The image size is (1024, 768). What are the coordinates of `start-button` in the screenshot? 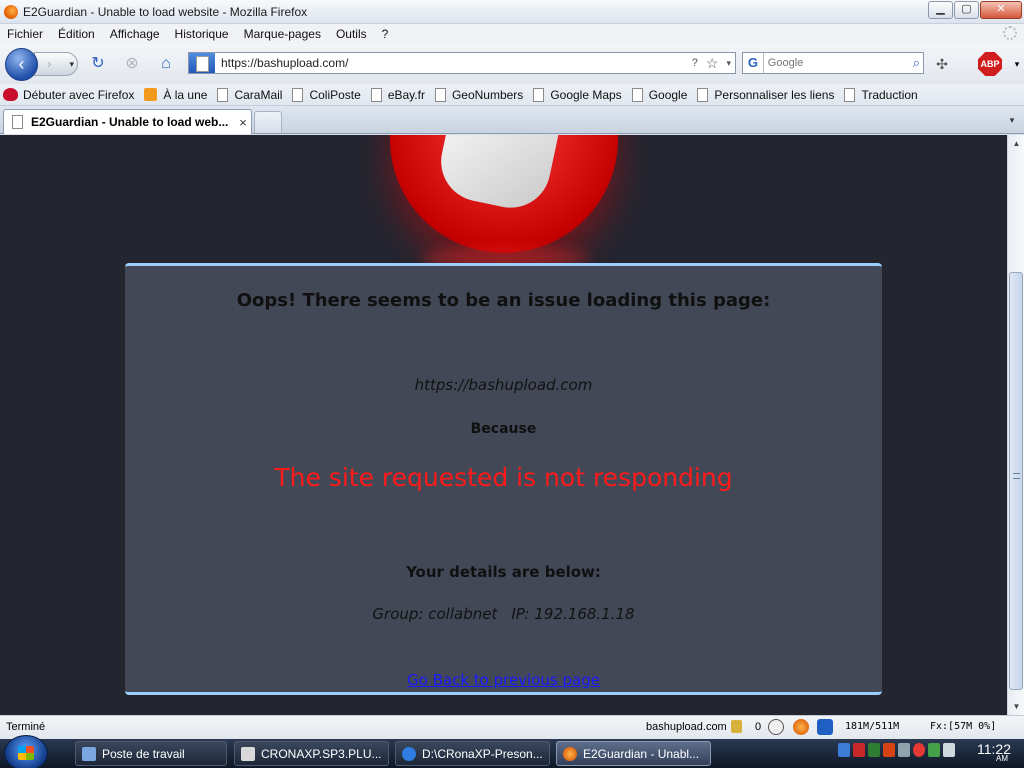 It's located at (26, 751).